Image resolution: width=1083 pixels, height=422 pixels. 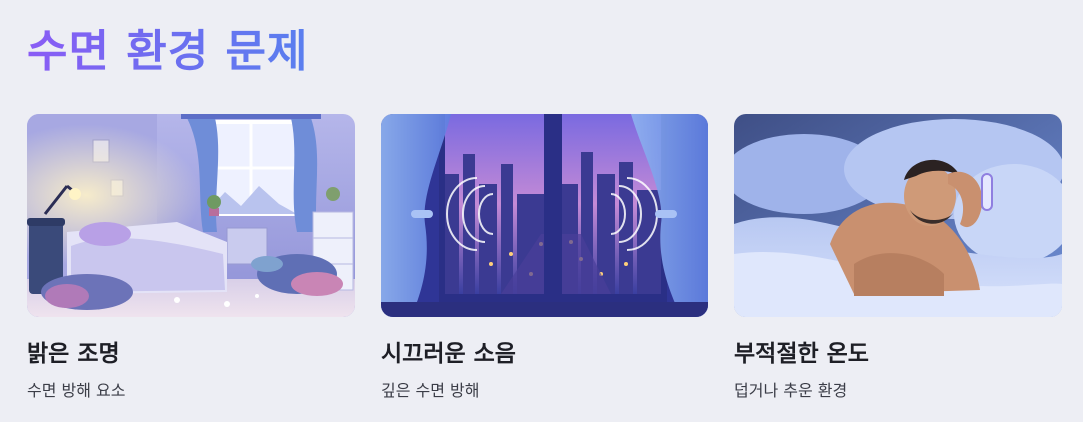 I want to click on card-title: 밝은 조명, so click(x=73, y=354).